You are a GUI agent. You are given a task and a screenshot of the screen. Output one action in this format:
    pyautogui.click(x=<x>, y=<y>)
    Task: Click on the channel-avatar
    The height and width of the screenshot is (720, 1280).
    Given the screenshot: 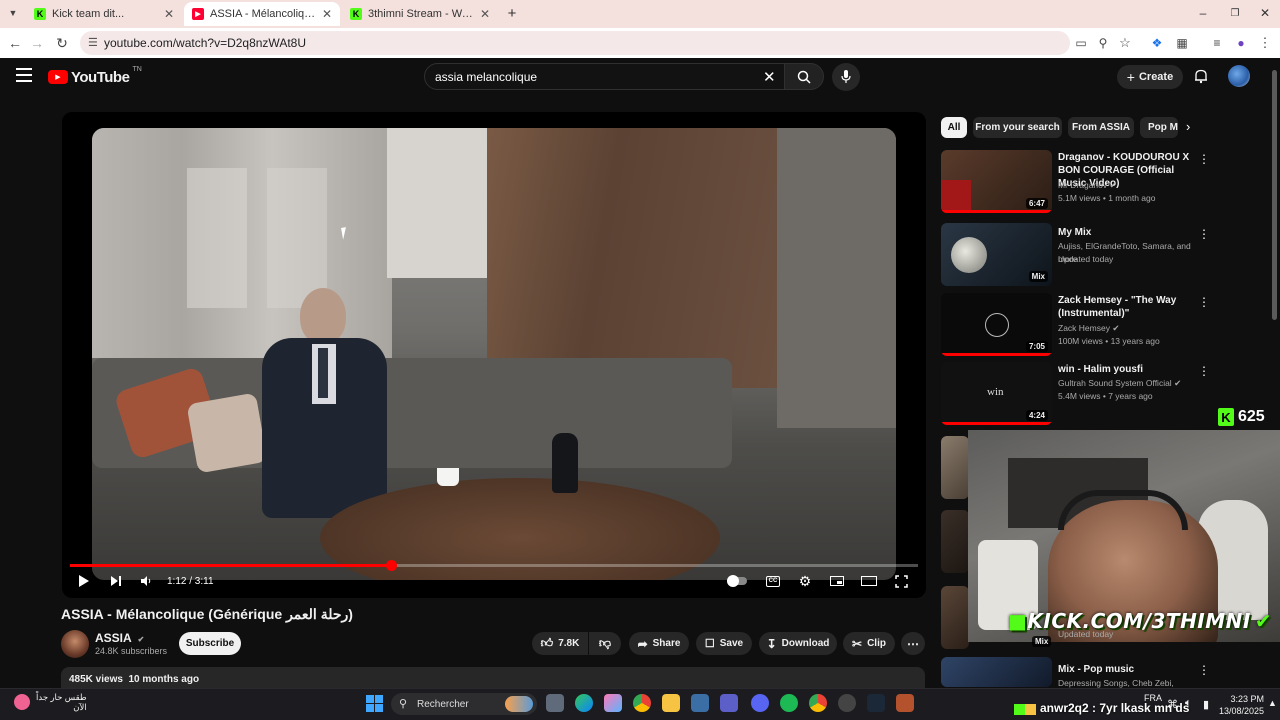 What is the action you would take?
    pyautogui.click(x=75, y=644)
    